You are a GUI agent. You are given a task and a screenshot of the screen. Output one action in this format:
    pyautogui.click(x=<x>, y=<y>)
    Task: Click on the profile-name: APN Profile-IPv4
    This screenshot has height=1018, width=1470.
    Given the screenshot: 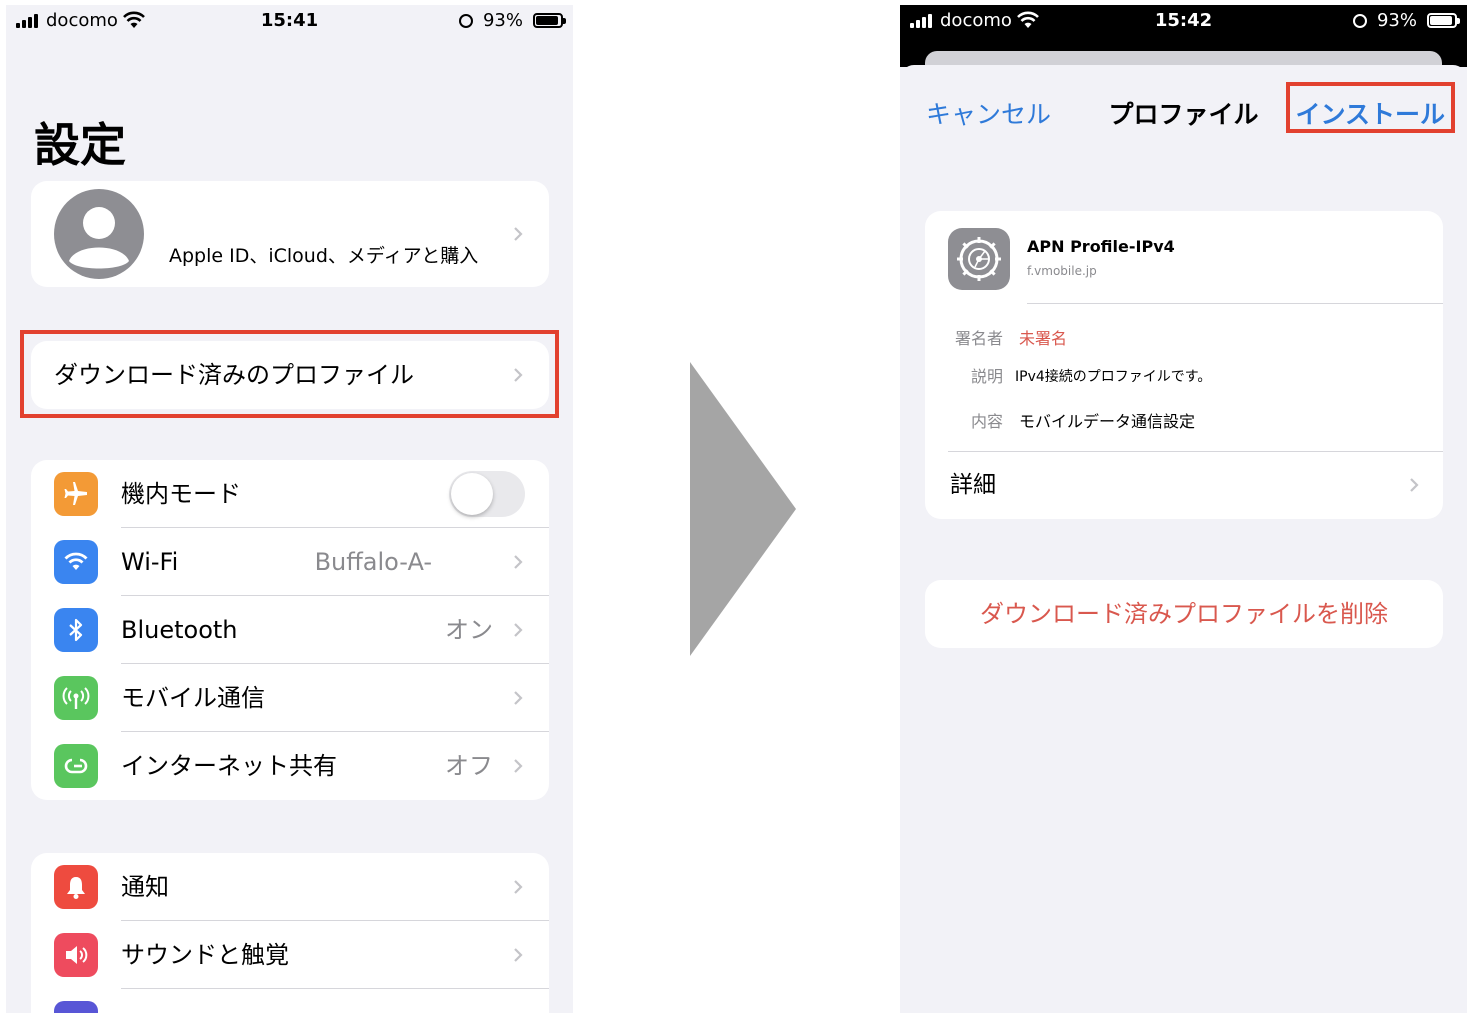 What is the action you would take?
    pyautogui.click(x=1101, y=246)
    